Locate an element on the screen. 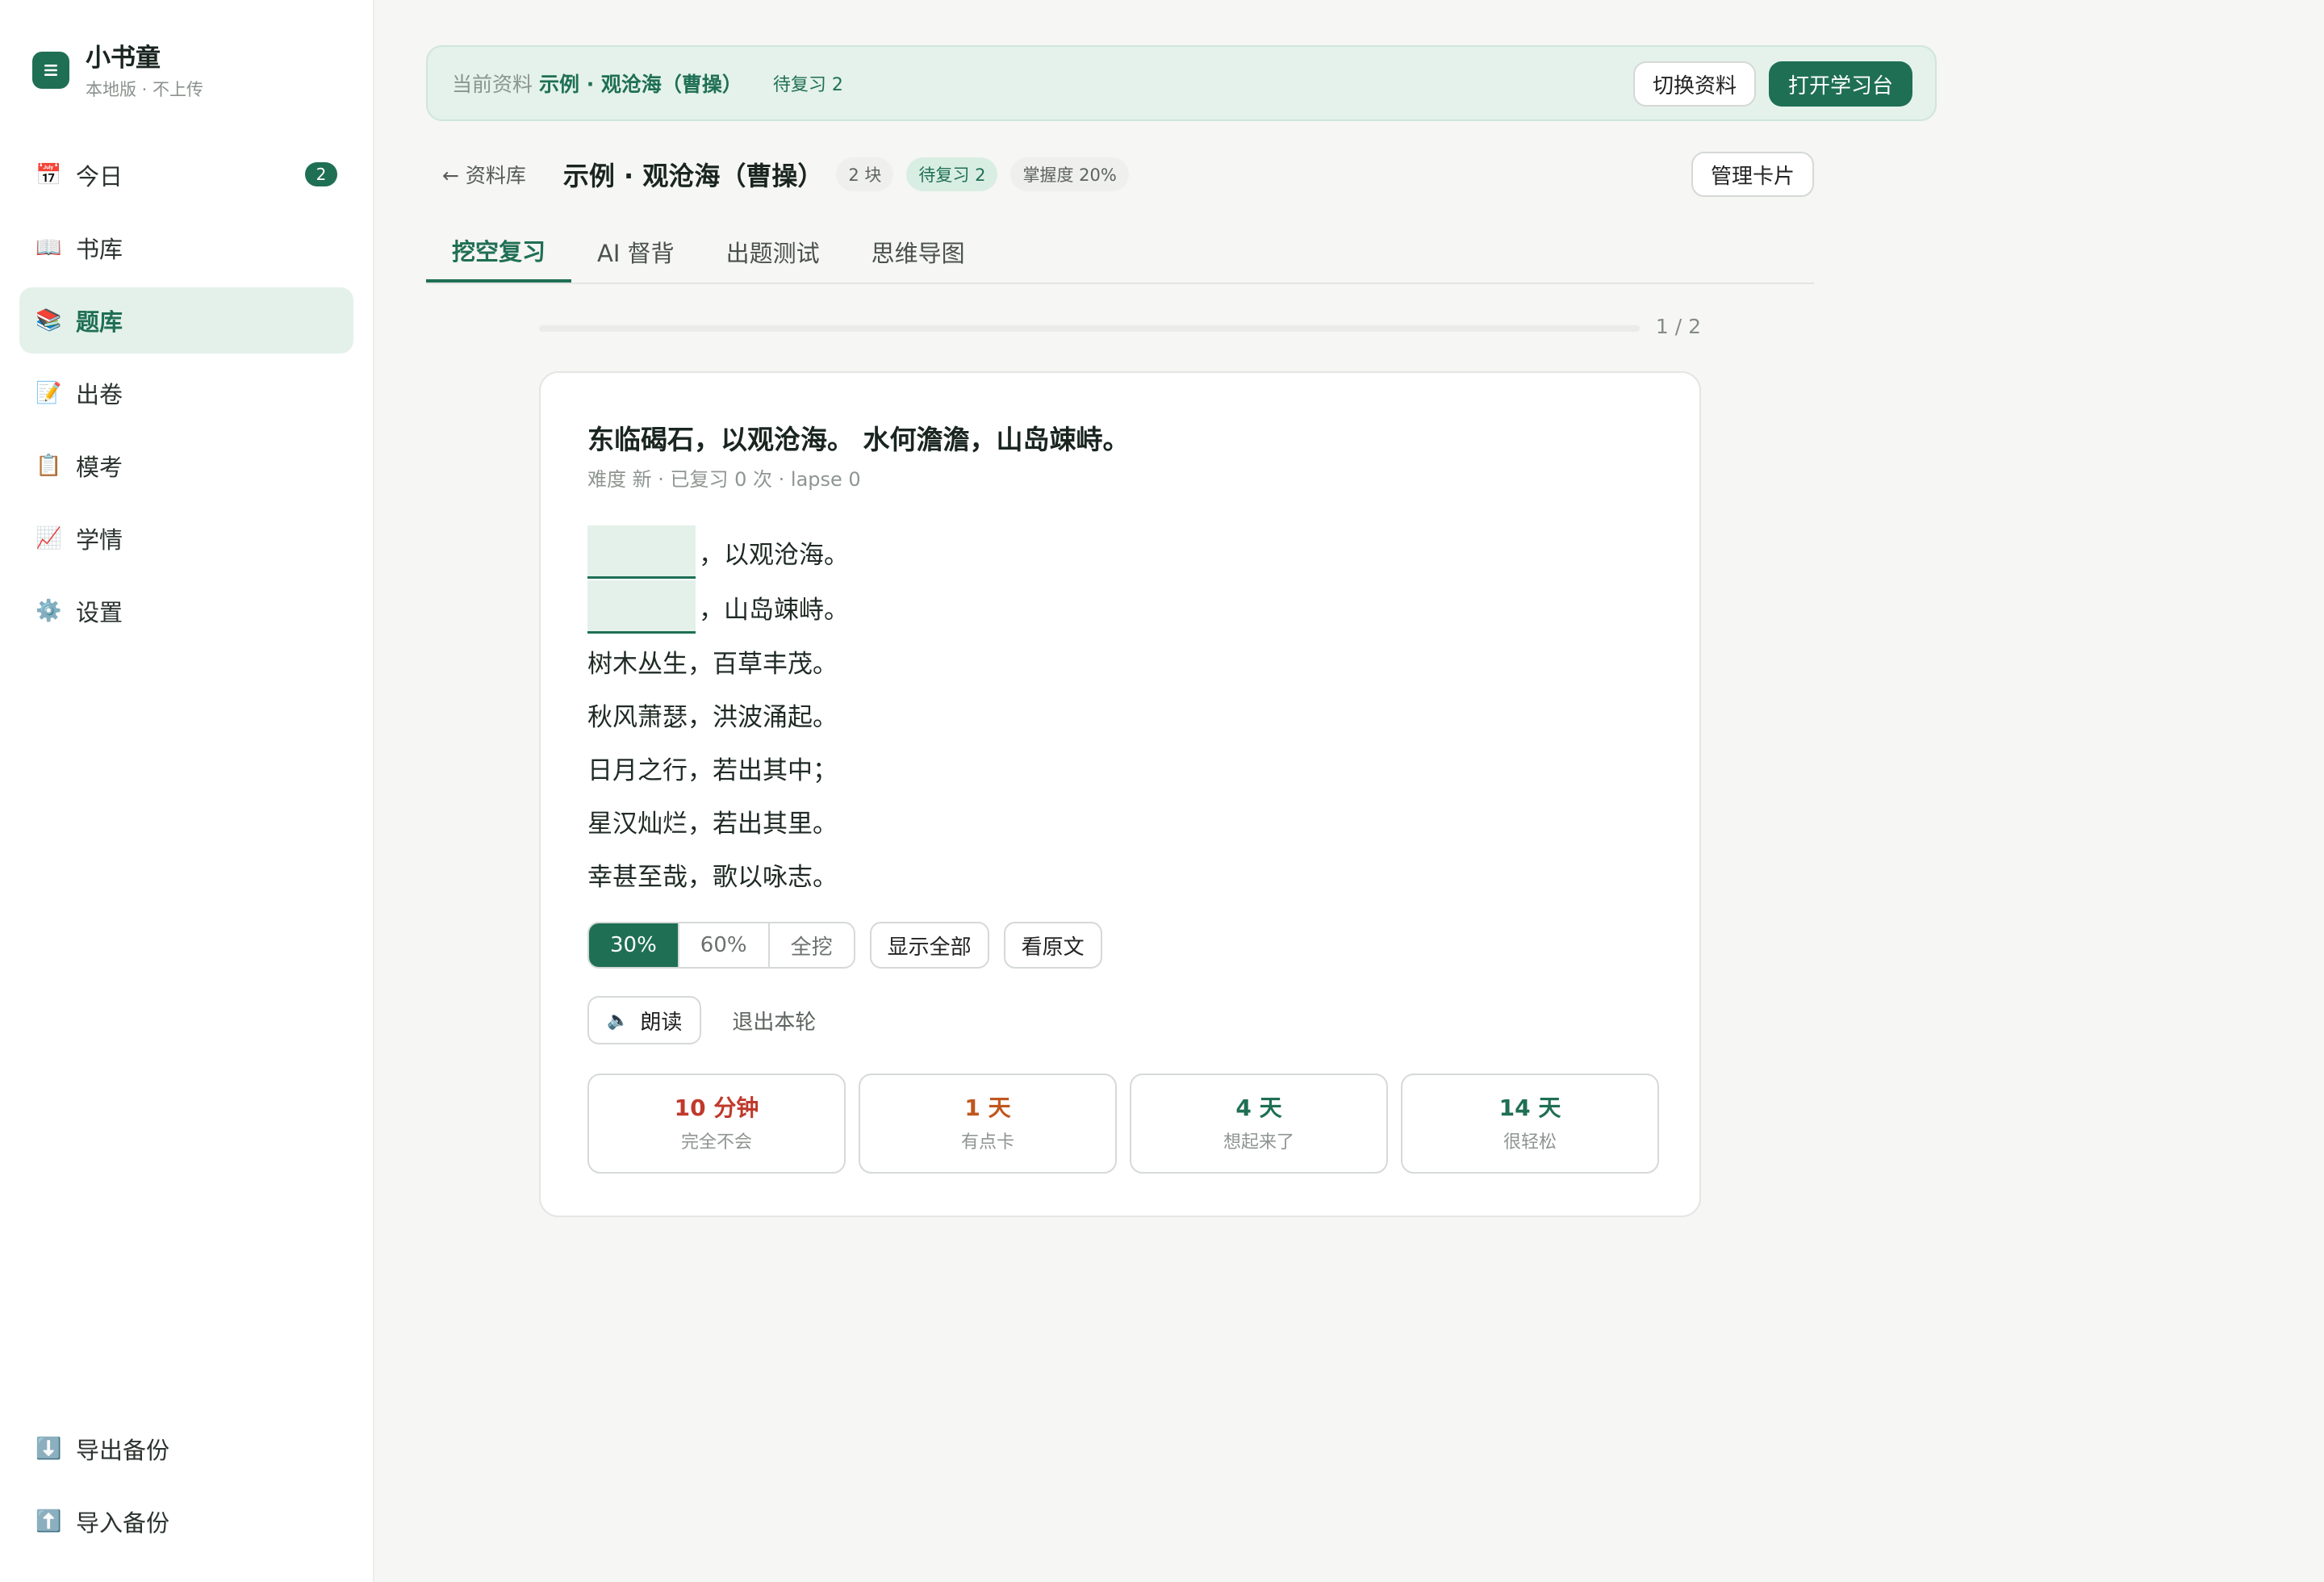  sidebar-item-label: 学情 is located at coordinates (100, 540).